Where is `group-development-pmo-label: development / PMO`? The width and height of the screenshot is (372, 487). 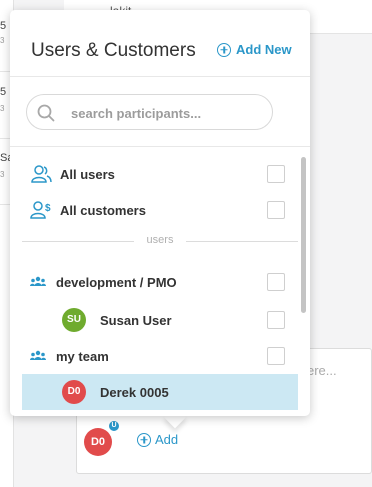 group-development-pmo-label: development / PMO is located at coordinates (116, 282).